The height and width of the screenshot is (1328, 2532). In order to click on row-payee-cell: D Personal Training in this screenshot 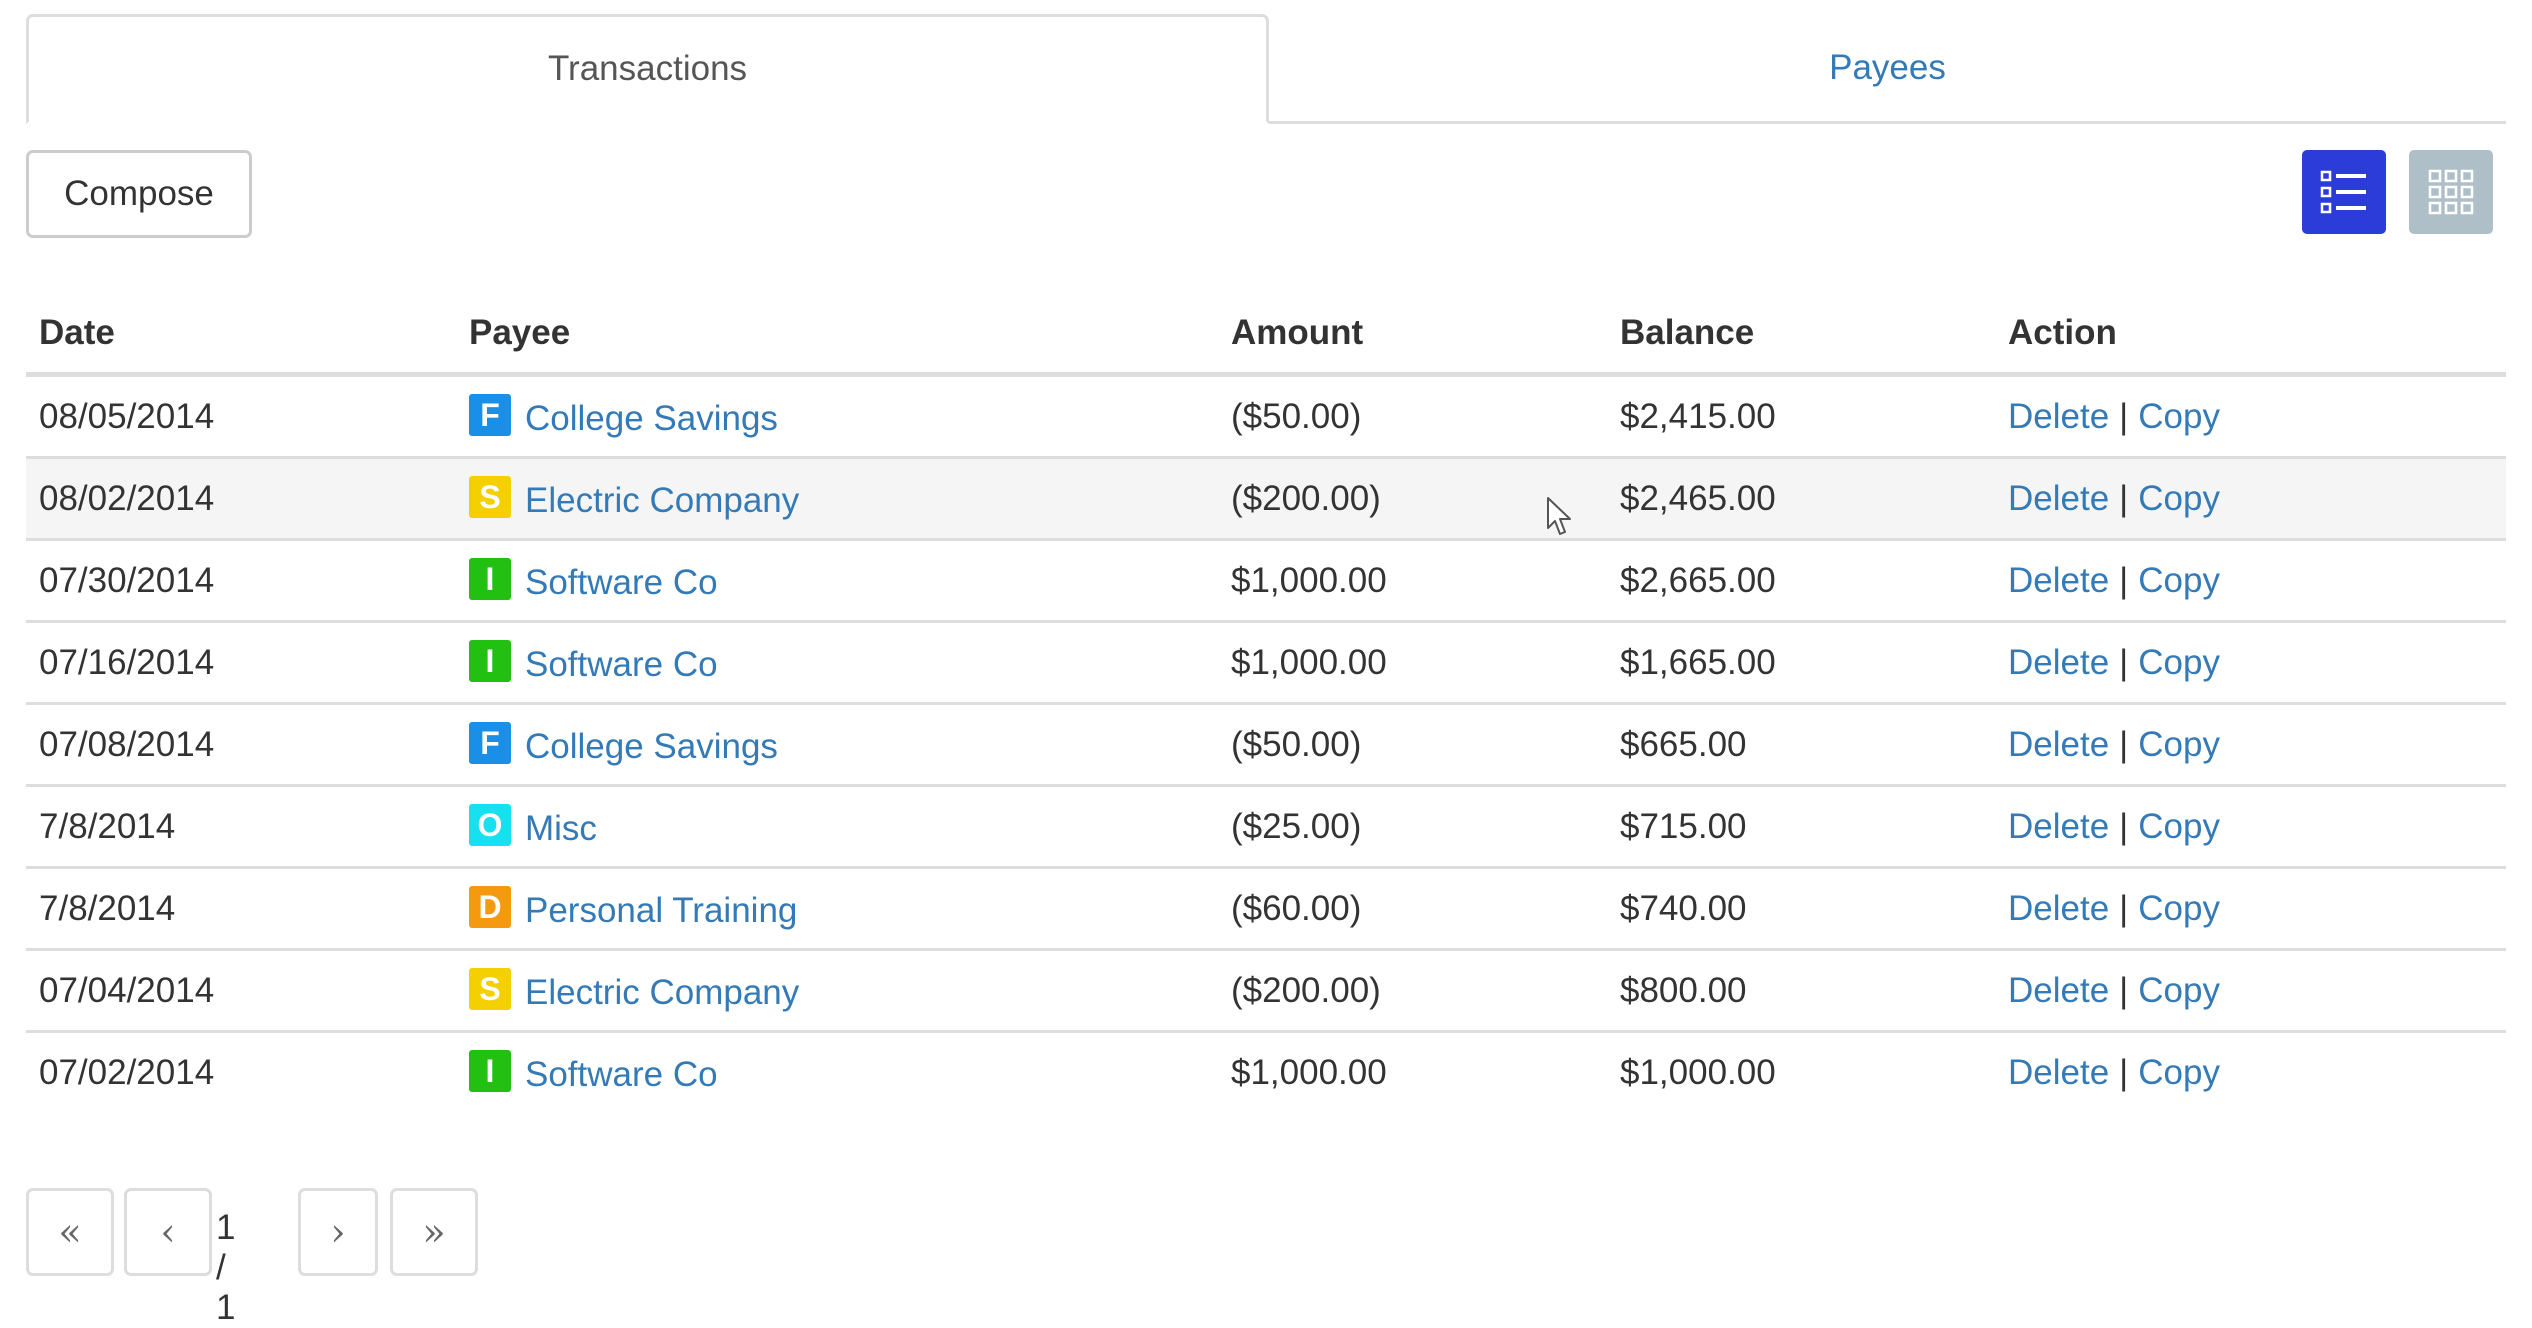, I will do `click(837, 909)`.